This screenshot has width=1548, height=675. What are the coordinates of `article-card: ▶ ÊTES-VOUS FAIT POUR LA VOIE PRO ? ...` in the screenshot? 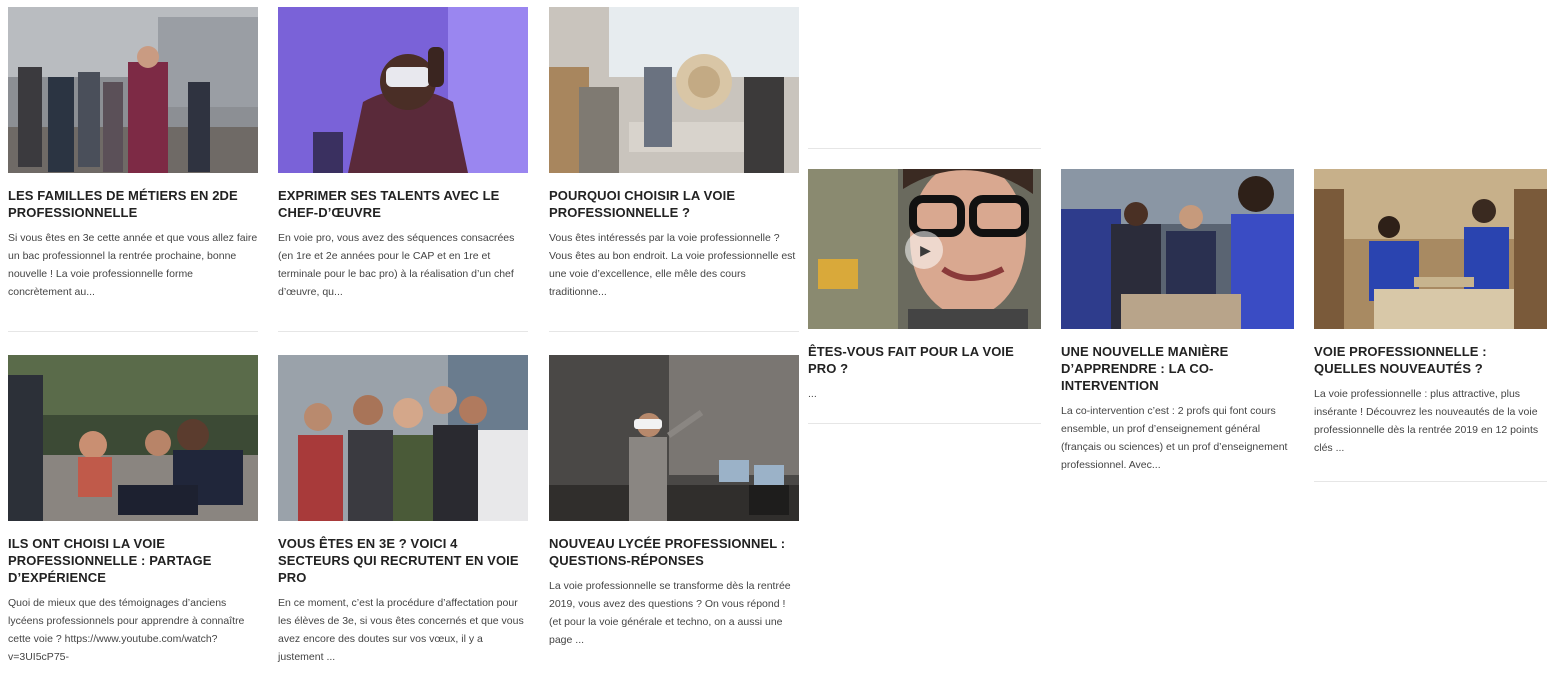 It's located at (924, 286).